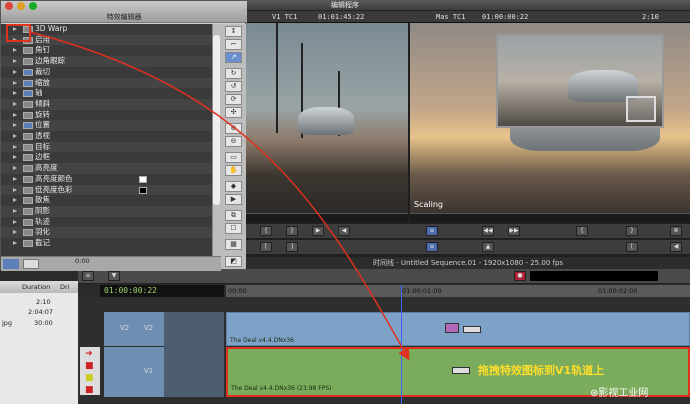 The image size is (690, 404). Describe the element at coordinates (488, 247) in the screenshot. I see `lift-button: ▲` at that location.